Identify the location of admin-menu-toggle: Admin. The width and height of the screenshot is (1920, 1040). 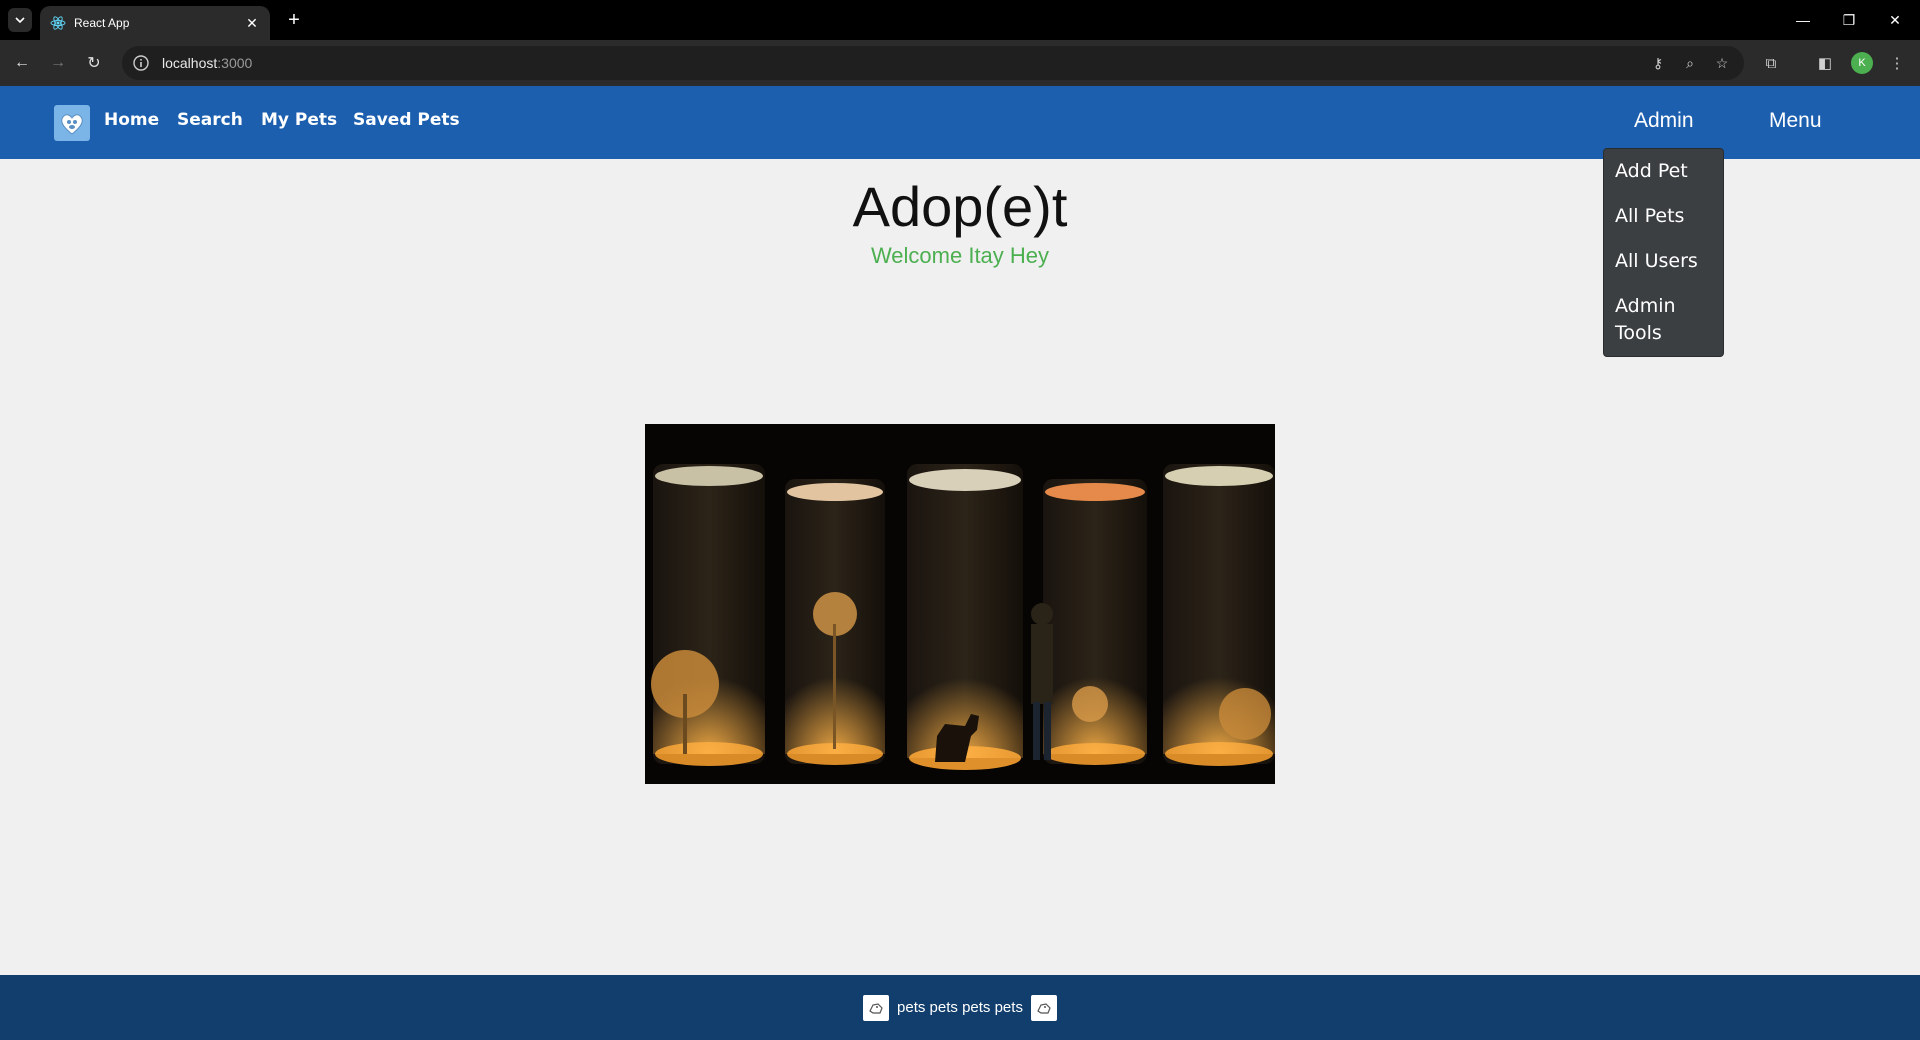
(1664, 121).